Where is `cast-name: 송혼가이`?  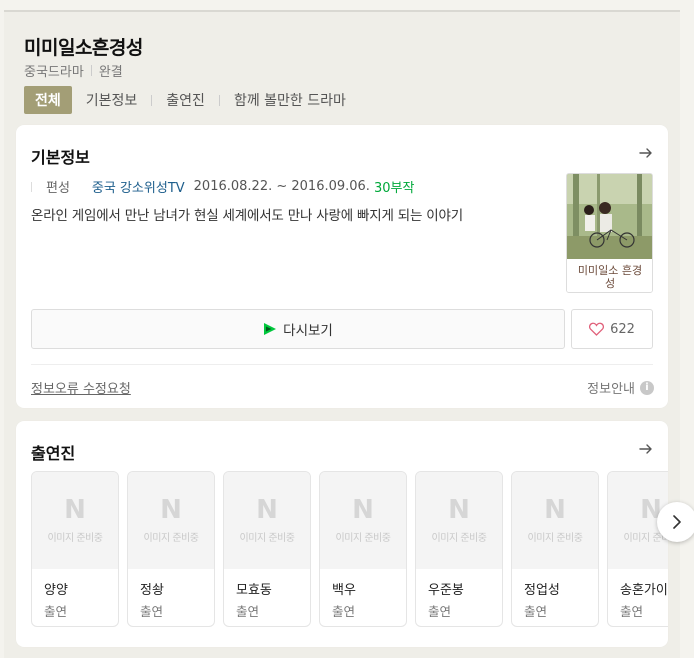 cast-name: 송혼가이 is located at coordinates (644, 590).